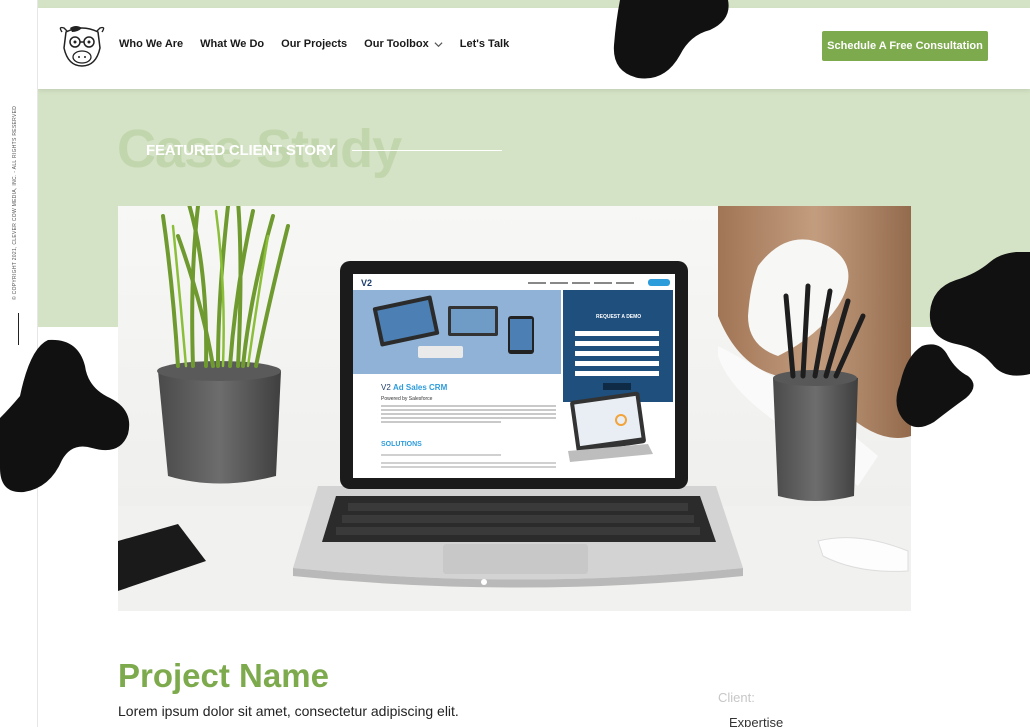  I want to click on nav-label: Let's Talk, so click(484, 44).